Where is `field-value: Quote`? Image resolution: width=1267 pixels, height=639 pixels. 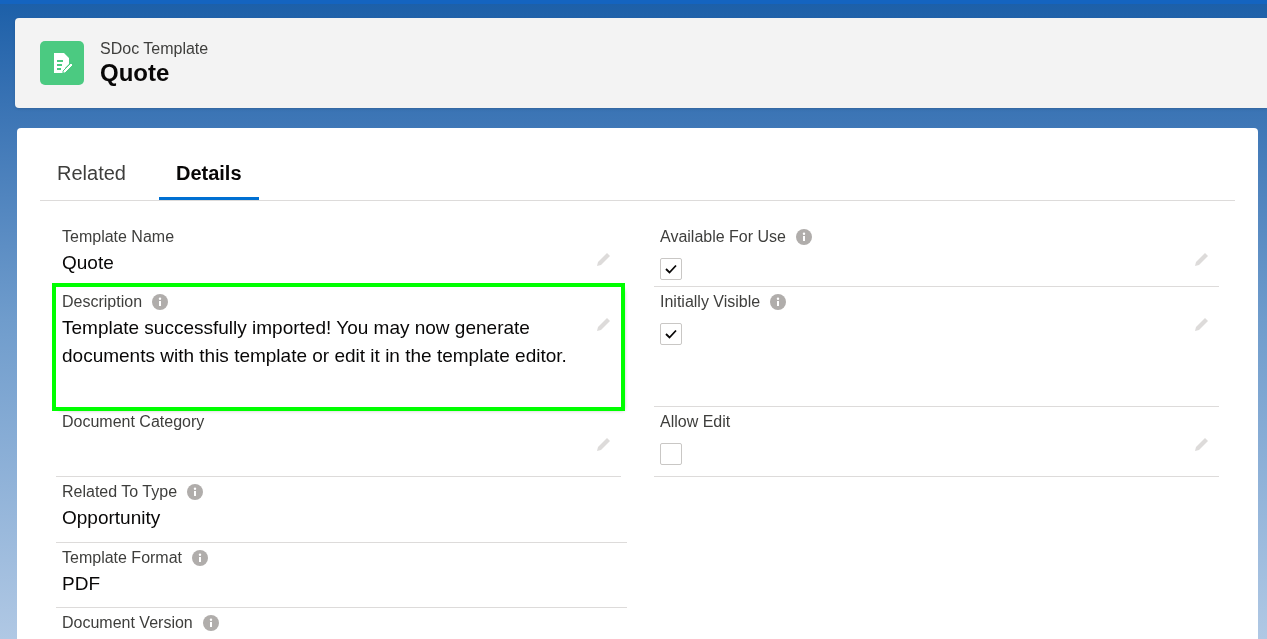
field-value: Quote is located at coordinates (88, 263).